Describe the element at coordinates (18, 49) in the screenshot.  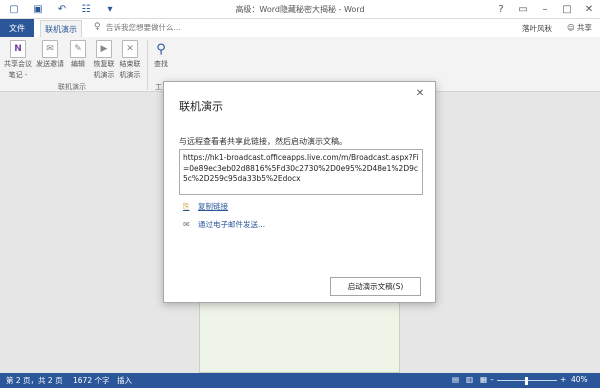
I see `onenote-icon: N` at that location.